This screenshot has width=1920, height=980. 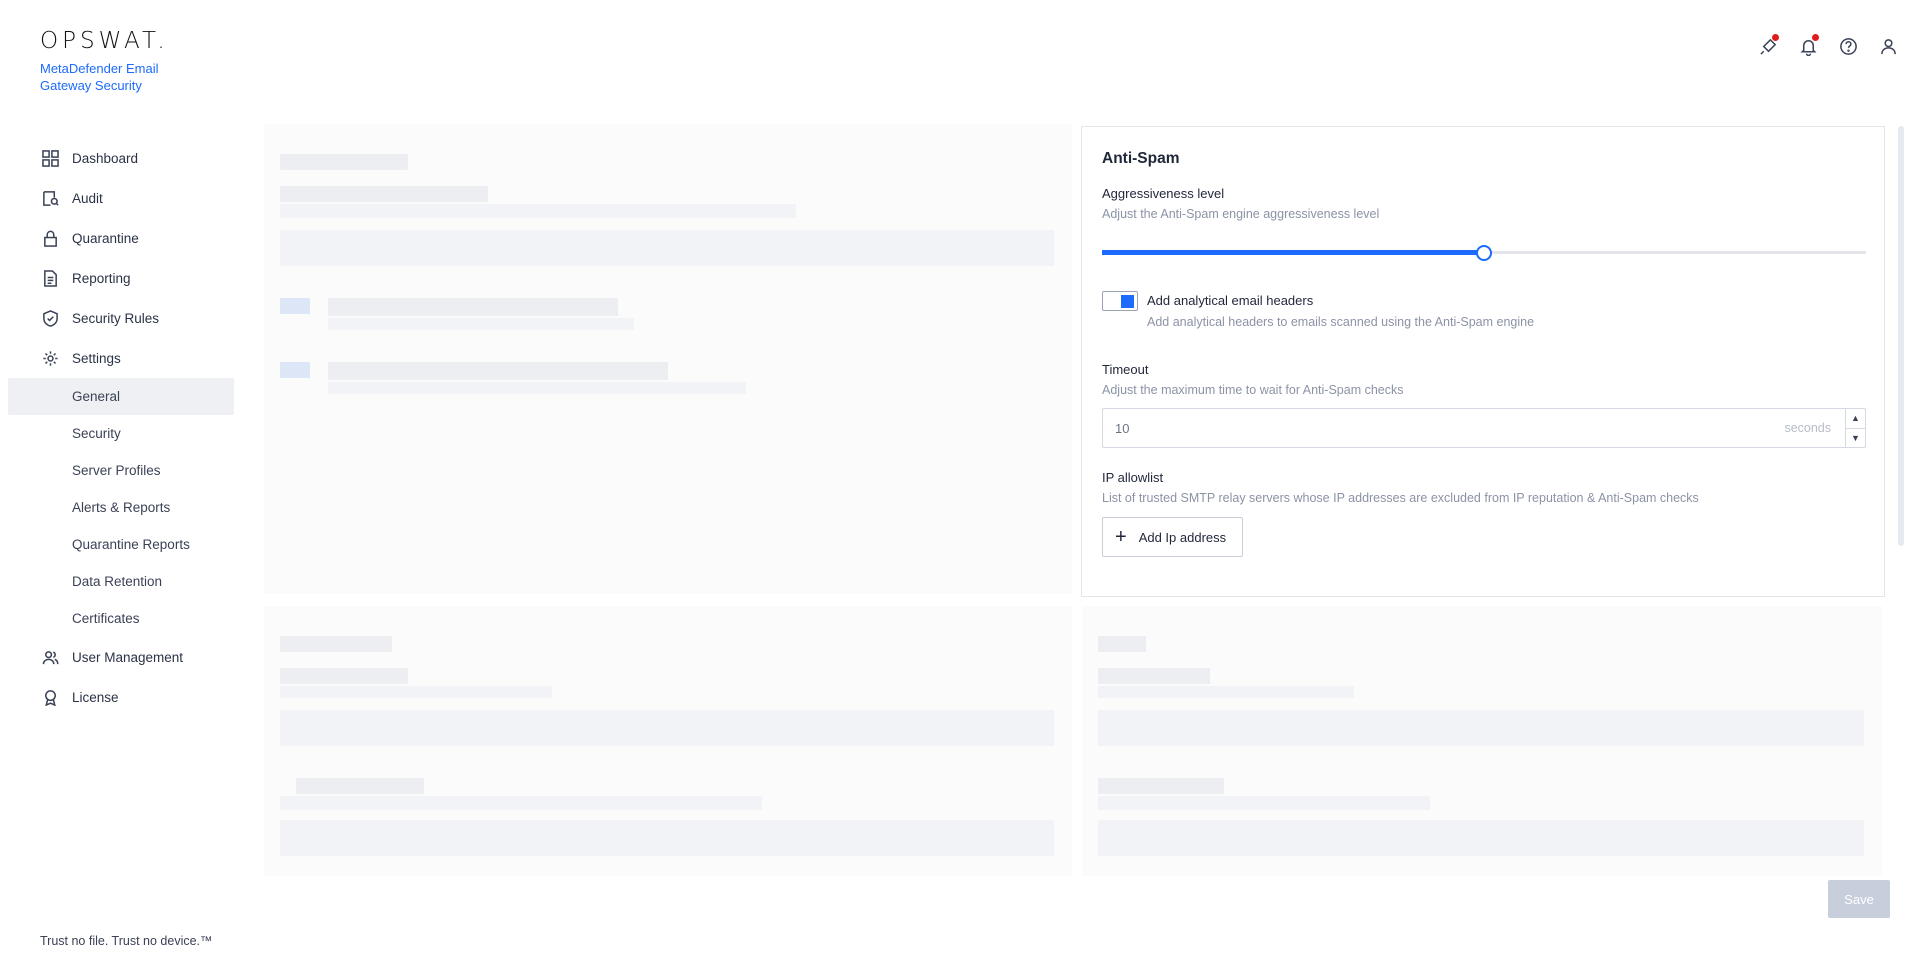 I want to click on slider-fill, so click(x=1293, y=252).